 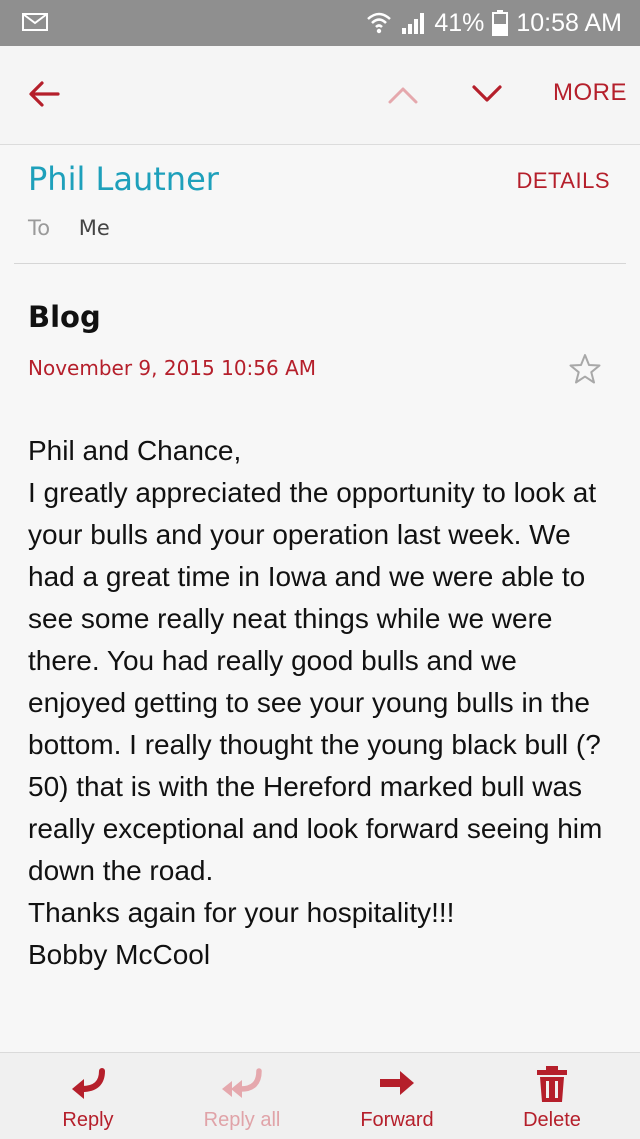 I want to click on recipient-name: Me, so click(x=94, y=228).